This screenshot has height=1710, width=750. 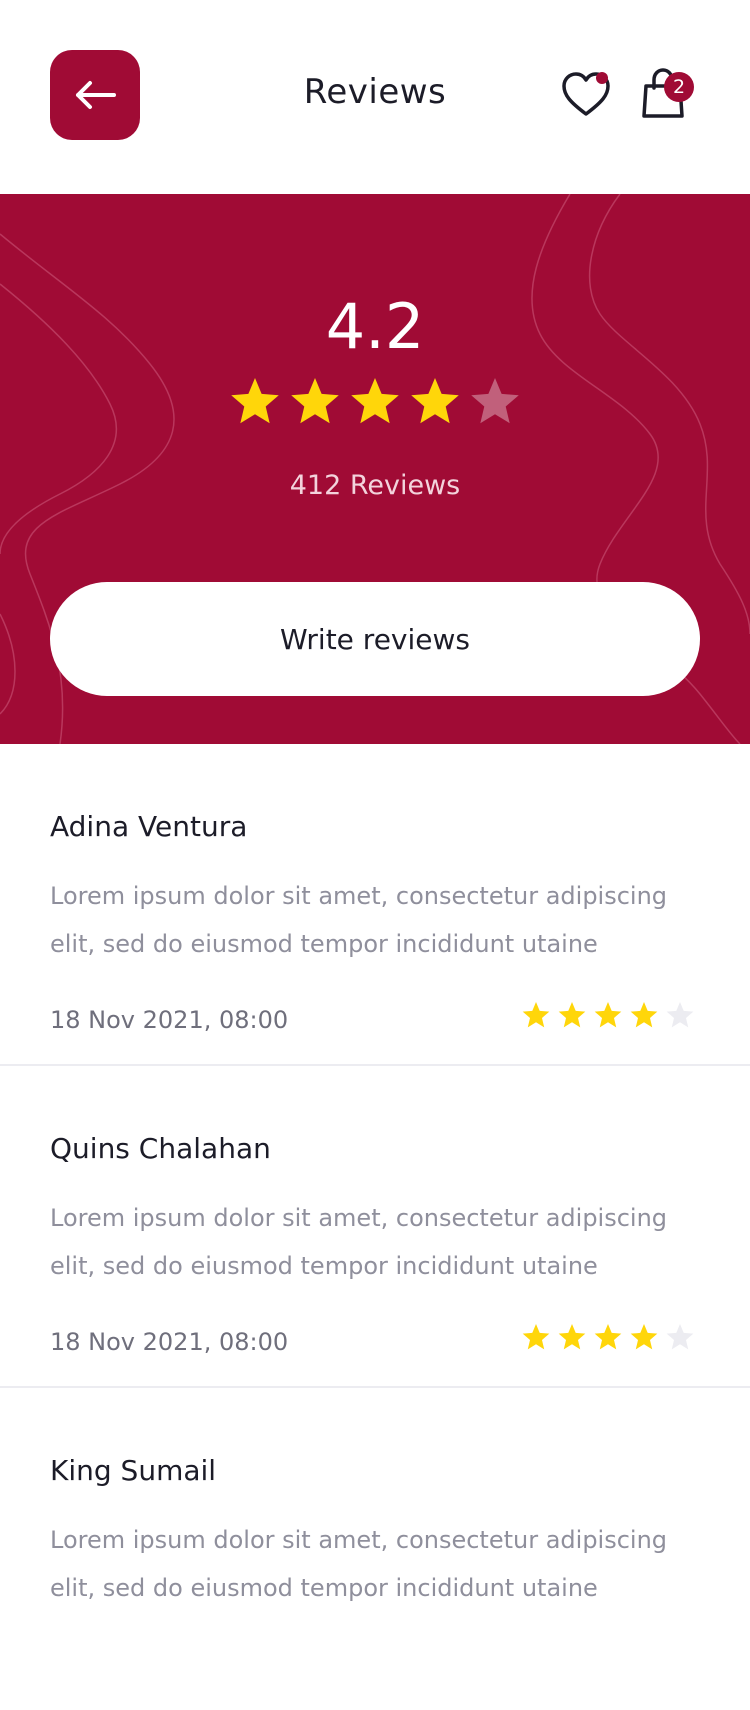 What do you see at coordinates (586, 95) in the screenshot?
I see `wishlist-button` at bounding box center [586, 95].